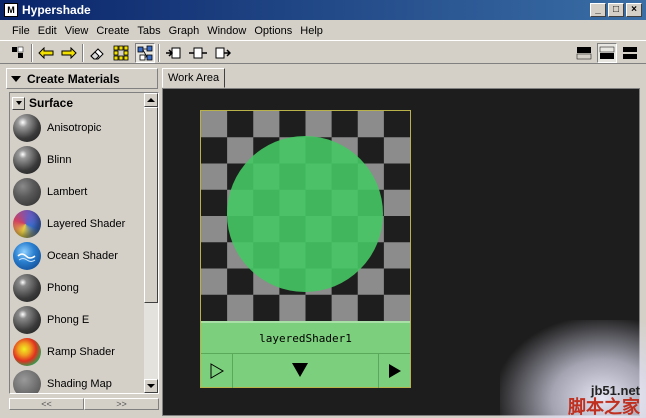  What do you see at coordinates (47, 31) in the screenshot?
I see `menu-edit: Edit` at bounding box center [47, 31].